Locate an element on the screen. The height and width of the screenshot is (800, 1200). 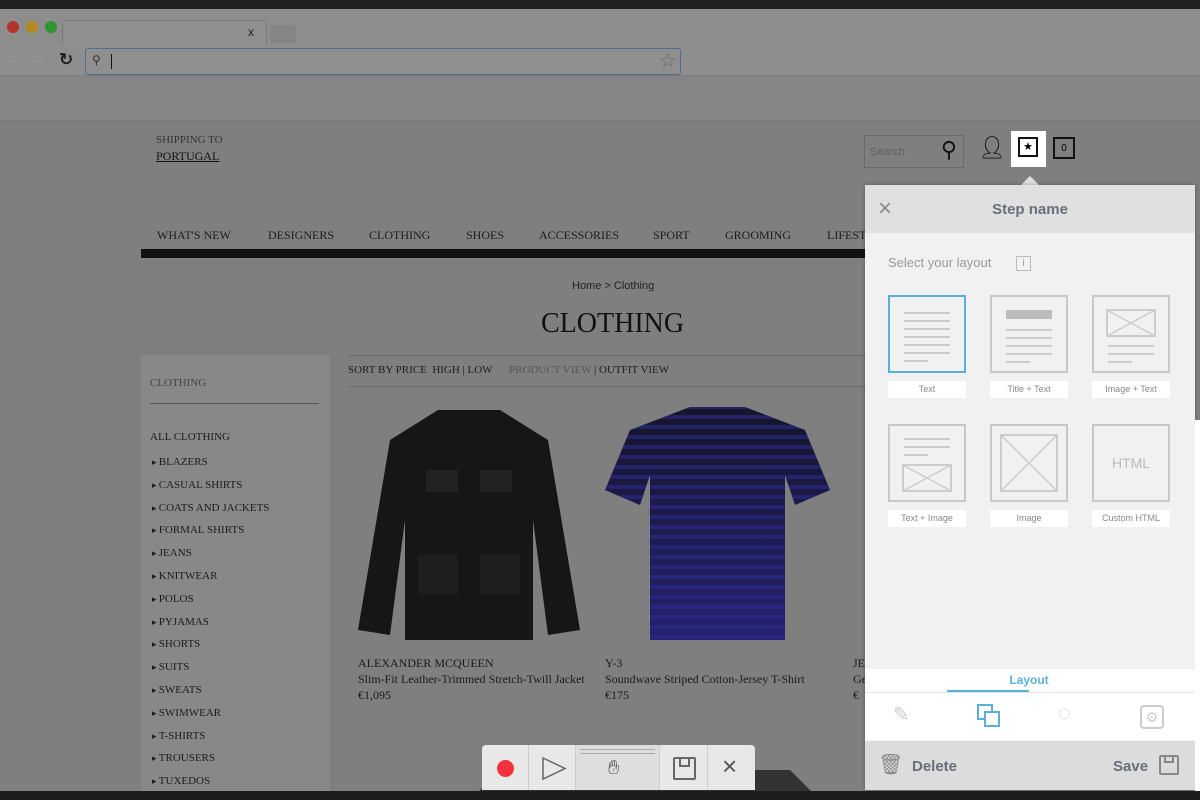
tab-layout: Layout is located at coordinates (1029, 680).